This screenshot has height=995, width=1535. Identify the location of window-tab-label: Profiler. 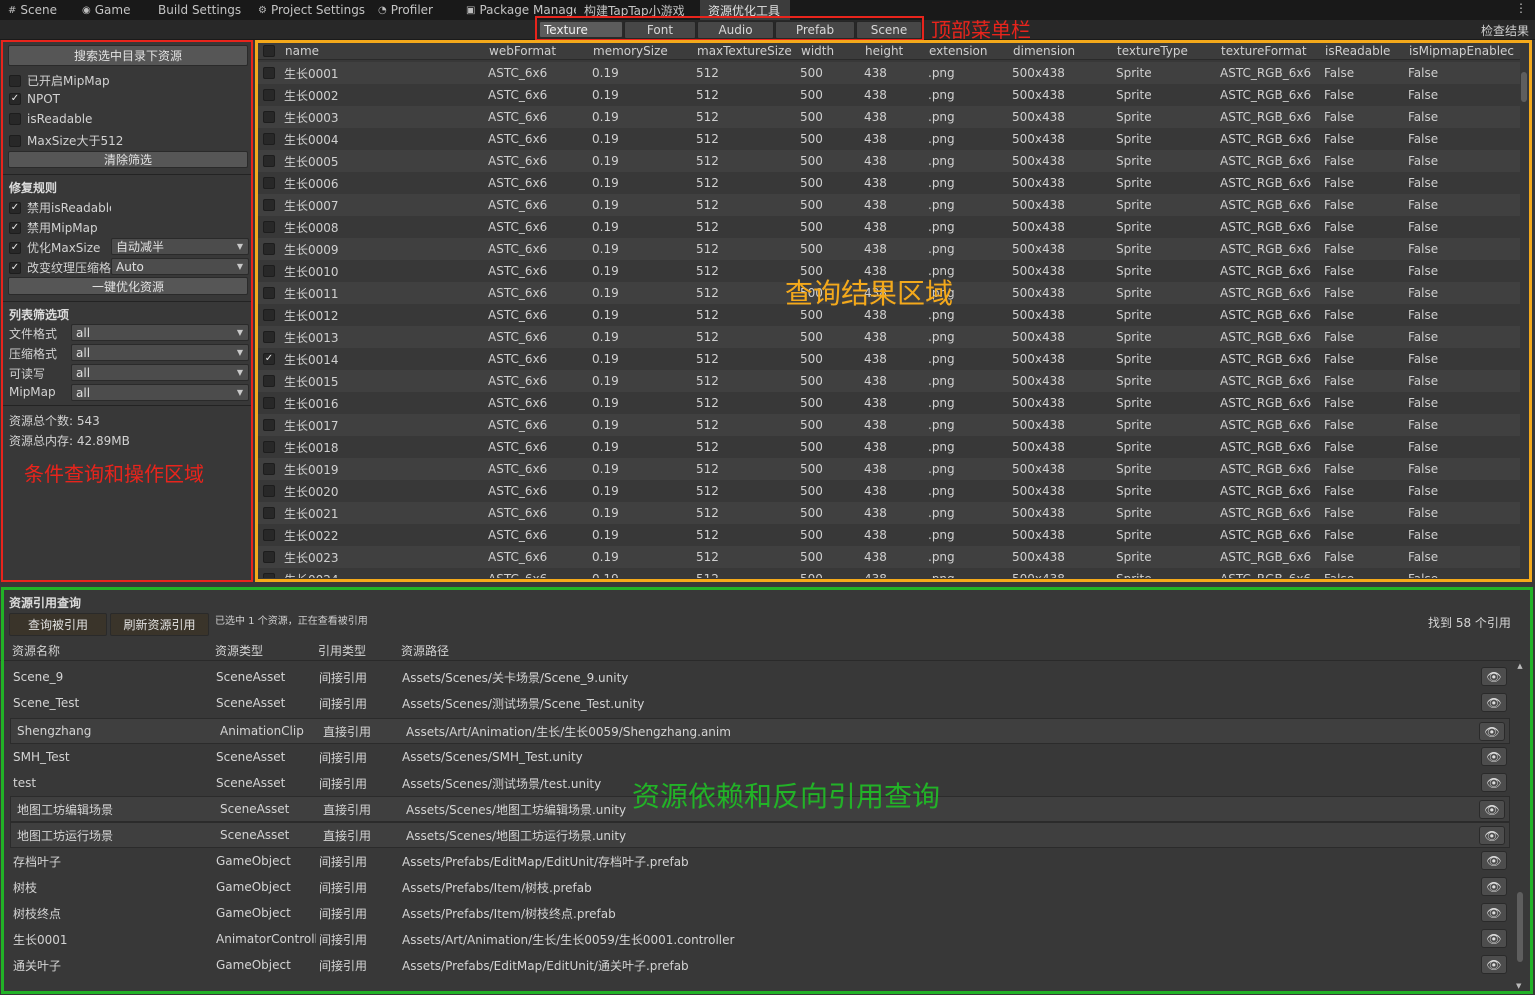
(411, 10).